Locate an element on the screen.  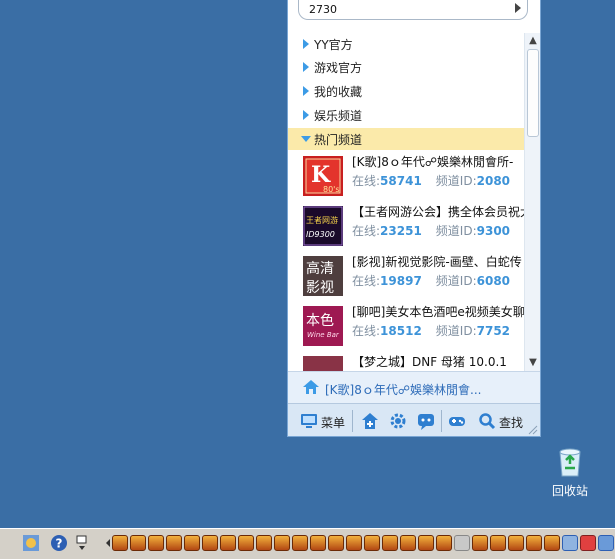
recycle-bin: 回收站 is located at coordinates (570, 470).